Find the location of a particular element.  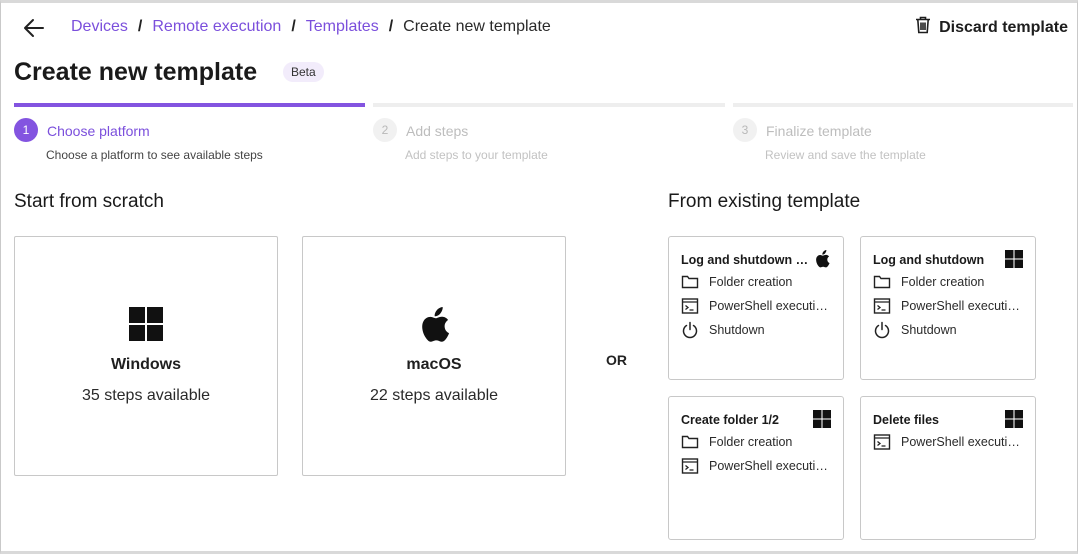

discard-template-button: Discard template is located at coordinates (991, 27).